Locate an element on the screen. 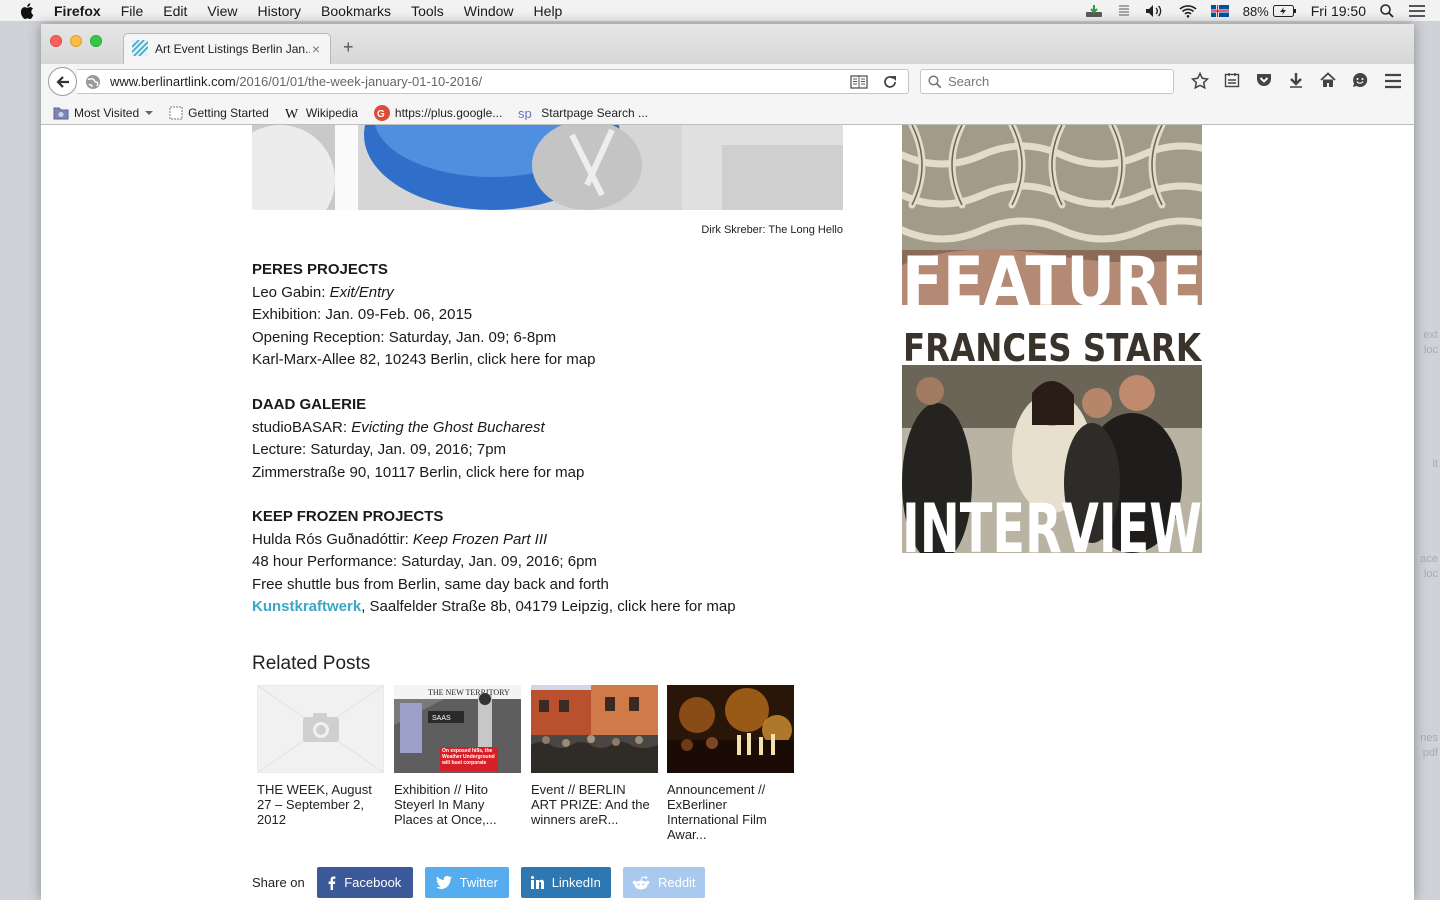  kunstkraftwerk-link: Kunstkraftwerk is located at coordinates (306, 606).